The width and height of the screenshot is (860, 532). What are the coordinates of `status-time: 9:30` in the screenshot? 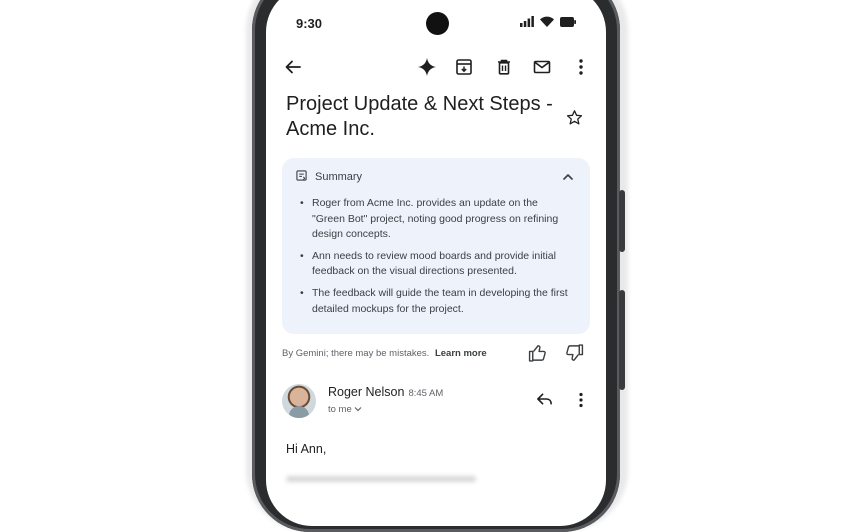 It's located at (309, 23).